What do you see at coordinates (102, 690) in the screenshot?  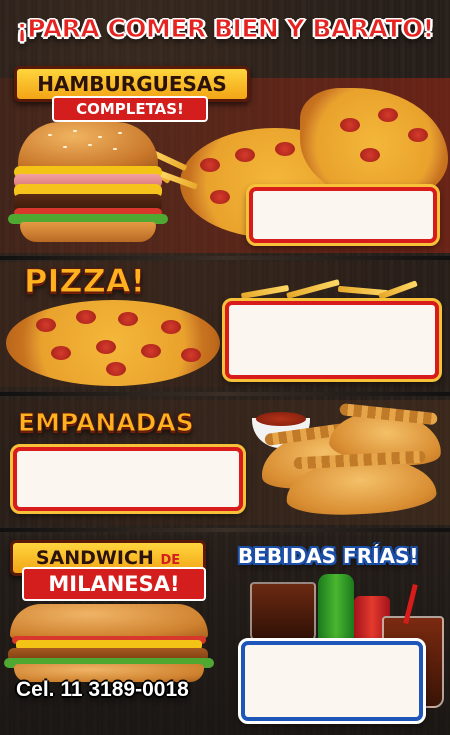 I see `phone-number: Cel. 11 3189-0018` at bounding box center [102, 690].